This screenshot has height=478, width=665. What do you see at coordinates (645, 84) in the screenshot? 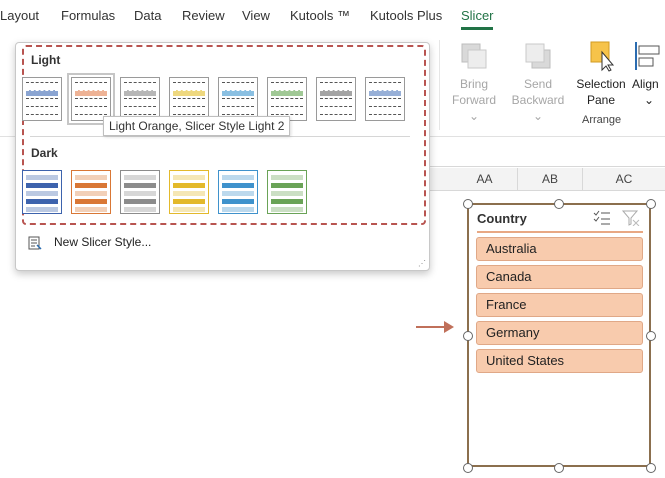
I see `align-label: Align` at bounding box center [645, 84].